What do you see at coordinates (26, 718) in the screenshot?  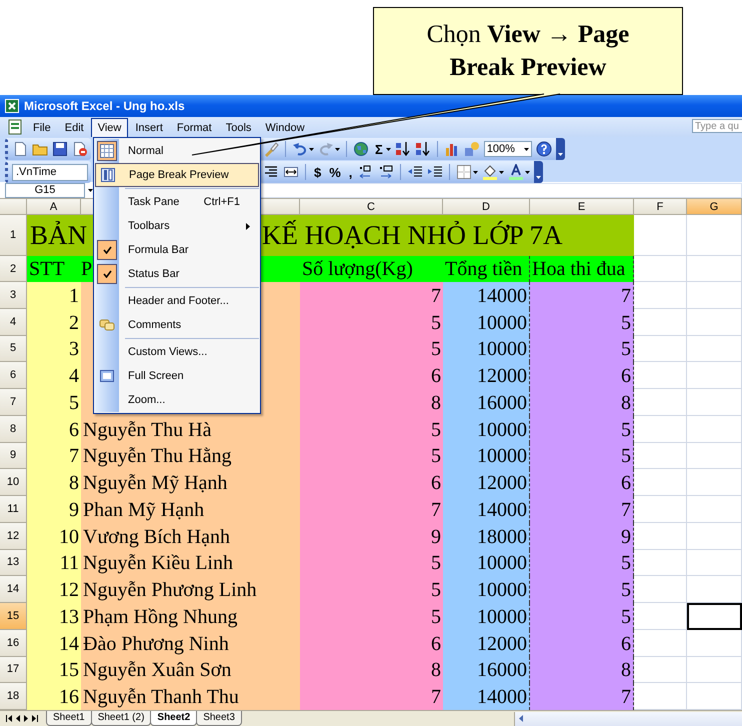 I see `next-sheet-icon` at bounding box center [26, 718].